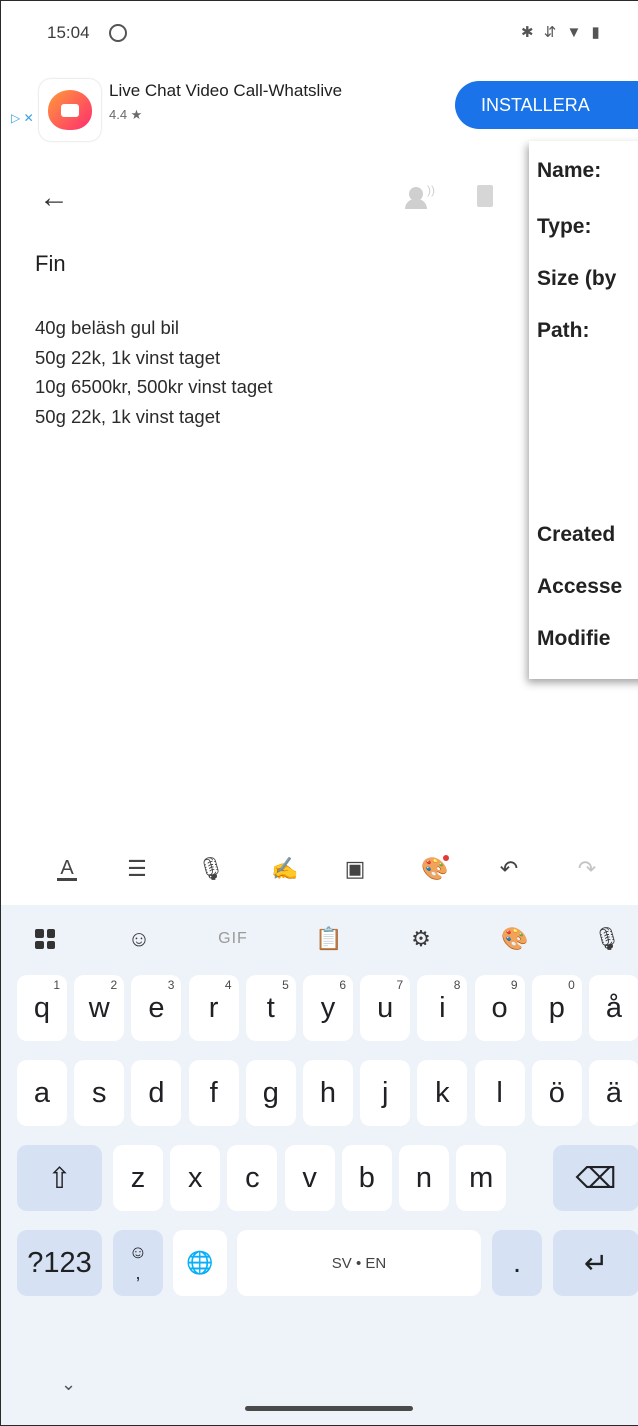 This screenshot has height=1426, width=638. I want to click on key-t: t5, so click(270, 1008).